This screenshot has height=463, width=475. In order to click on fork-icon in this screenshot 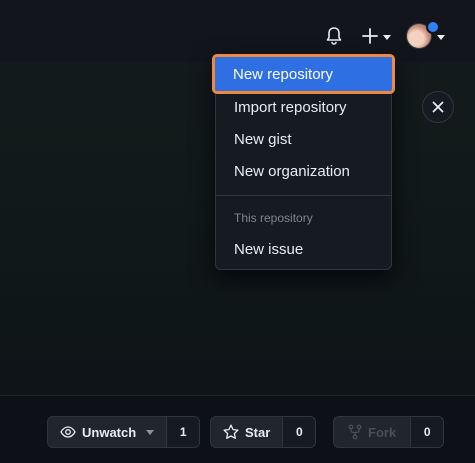, I will do `click(355, 432)`.